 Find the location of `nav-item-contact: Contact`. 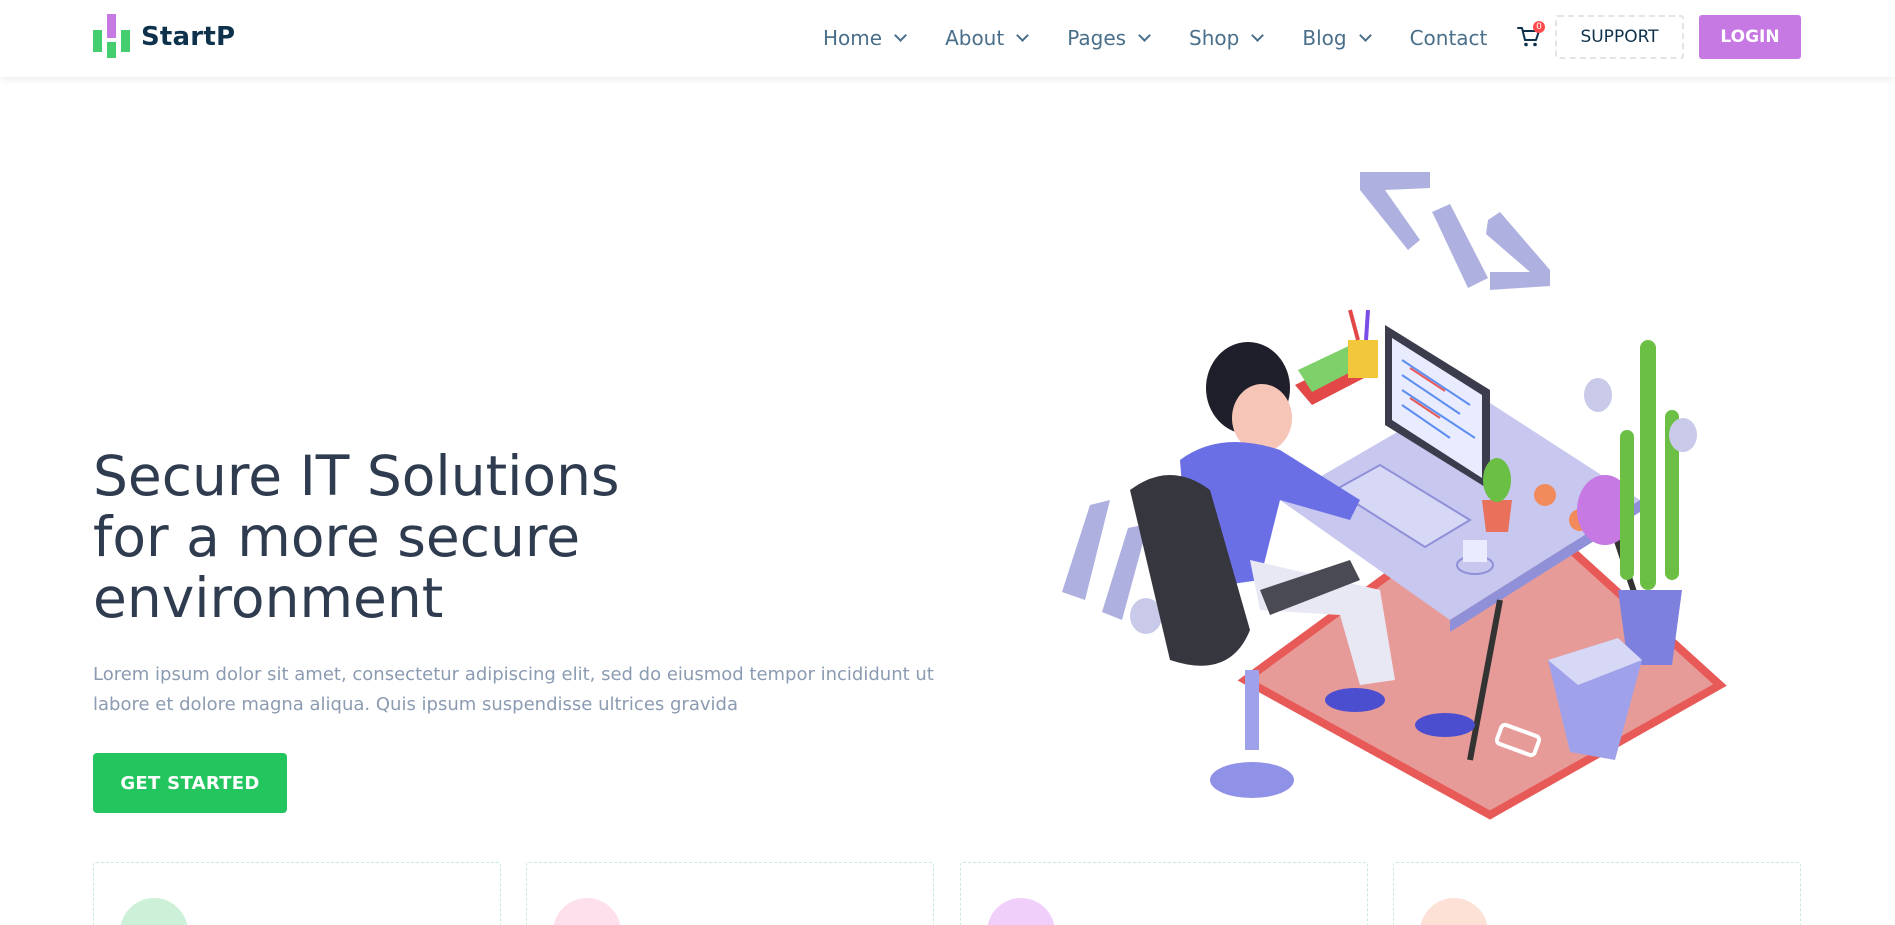

nav-item-contact: Contact is located at coordinates (1449, 38).